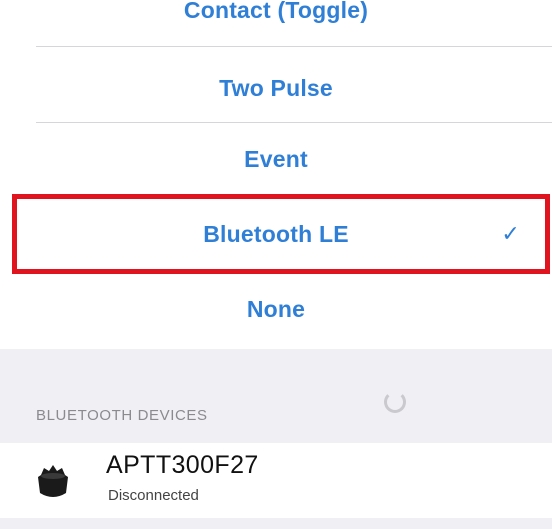 The width and height of the screenshot is (552, 529). What do you see at coordinates (276, 523) in the screenshot?
I see `bottom-group-band` at bounding box center [276, 523].